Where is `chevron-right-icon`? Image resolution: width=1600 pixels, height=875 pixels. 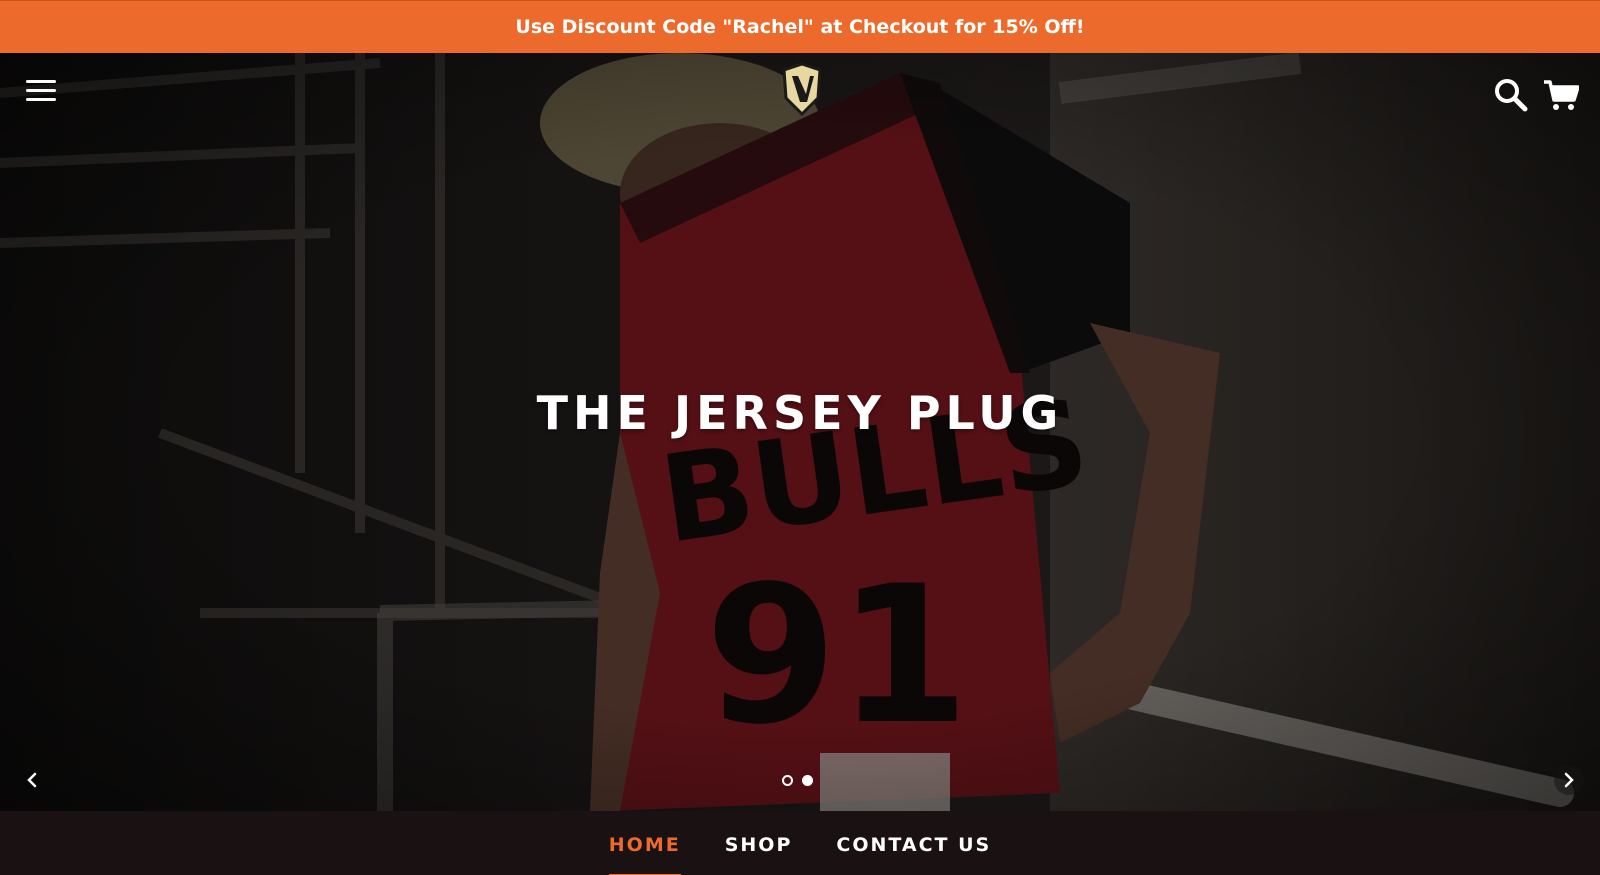
chevron-right-icon is located at coordinates (1569, 780).